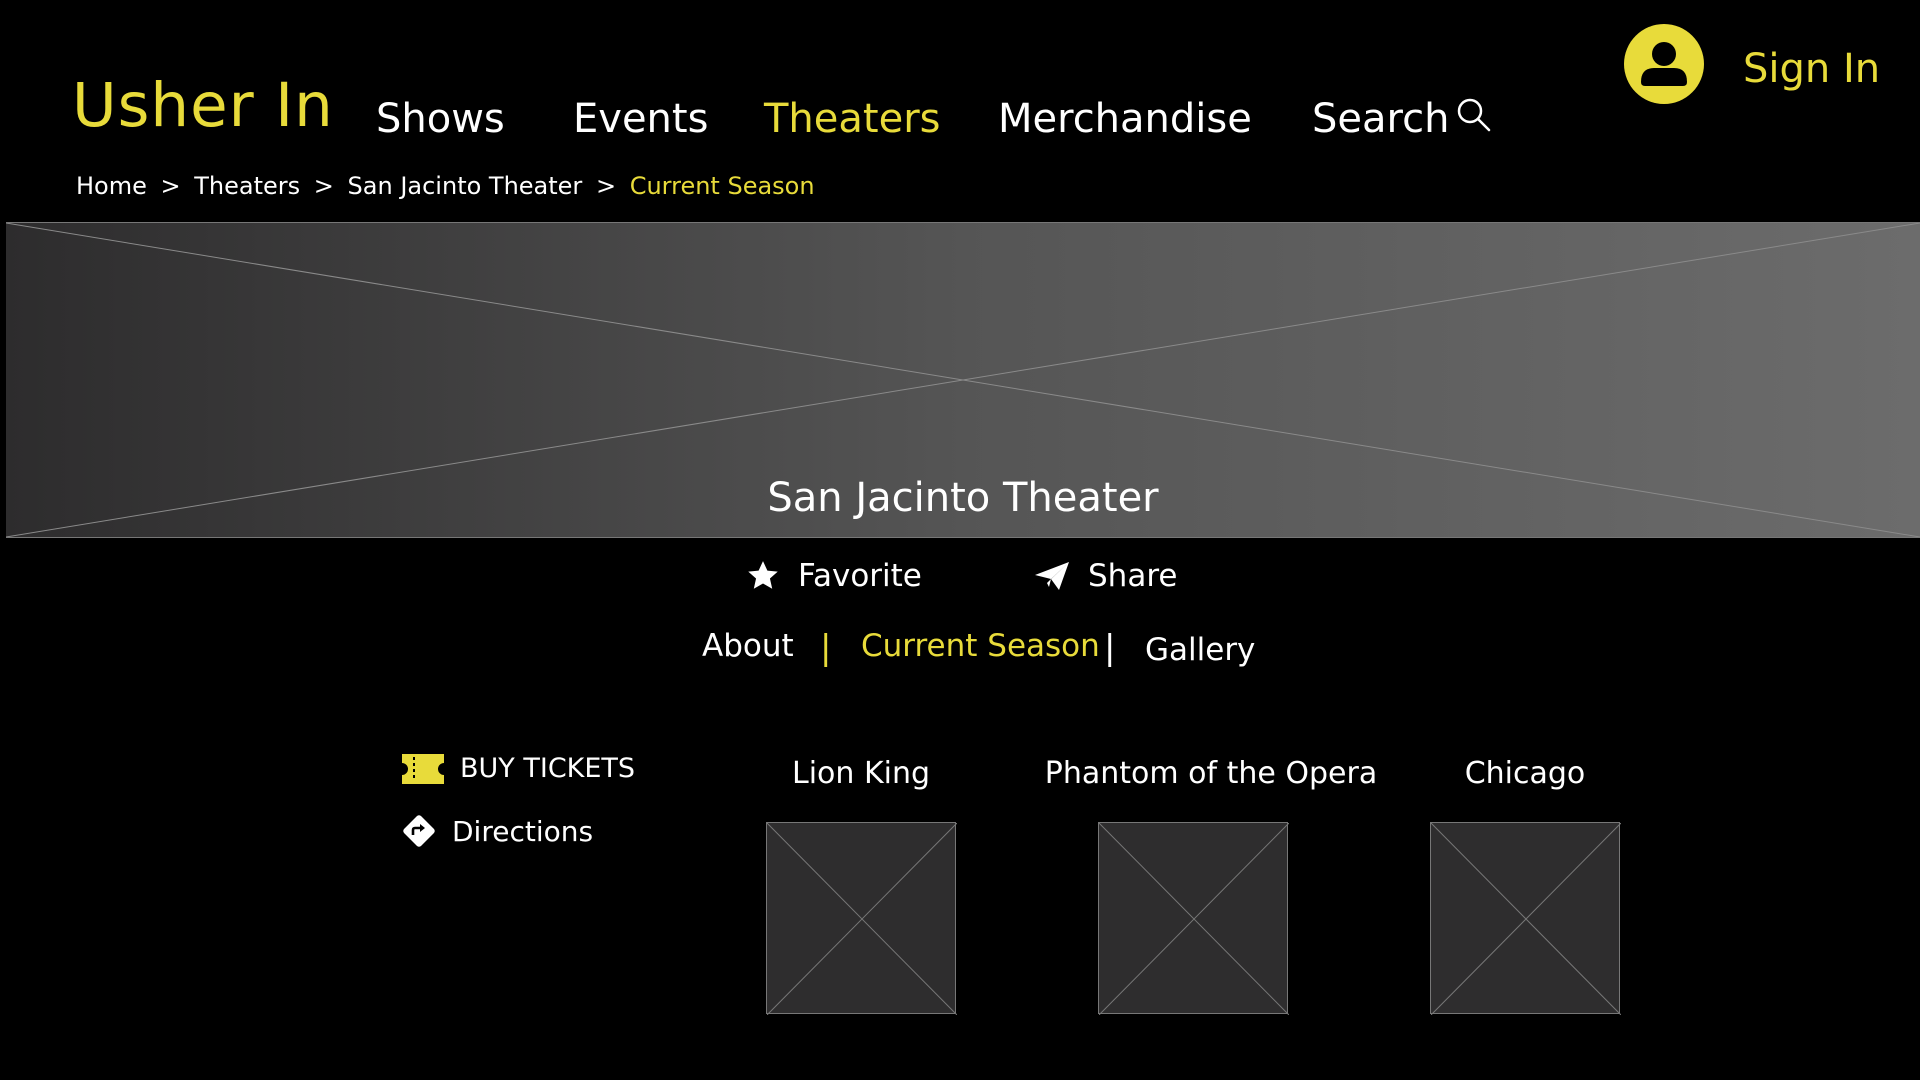  What do you see at coordinates (852, 119) in the screenshot?
I see `nav-theaters: Theaters` at bounding box center [852, 119].